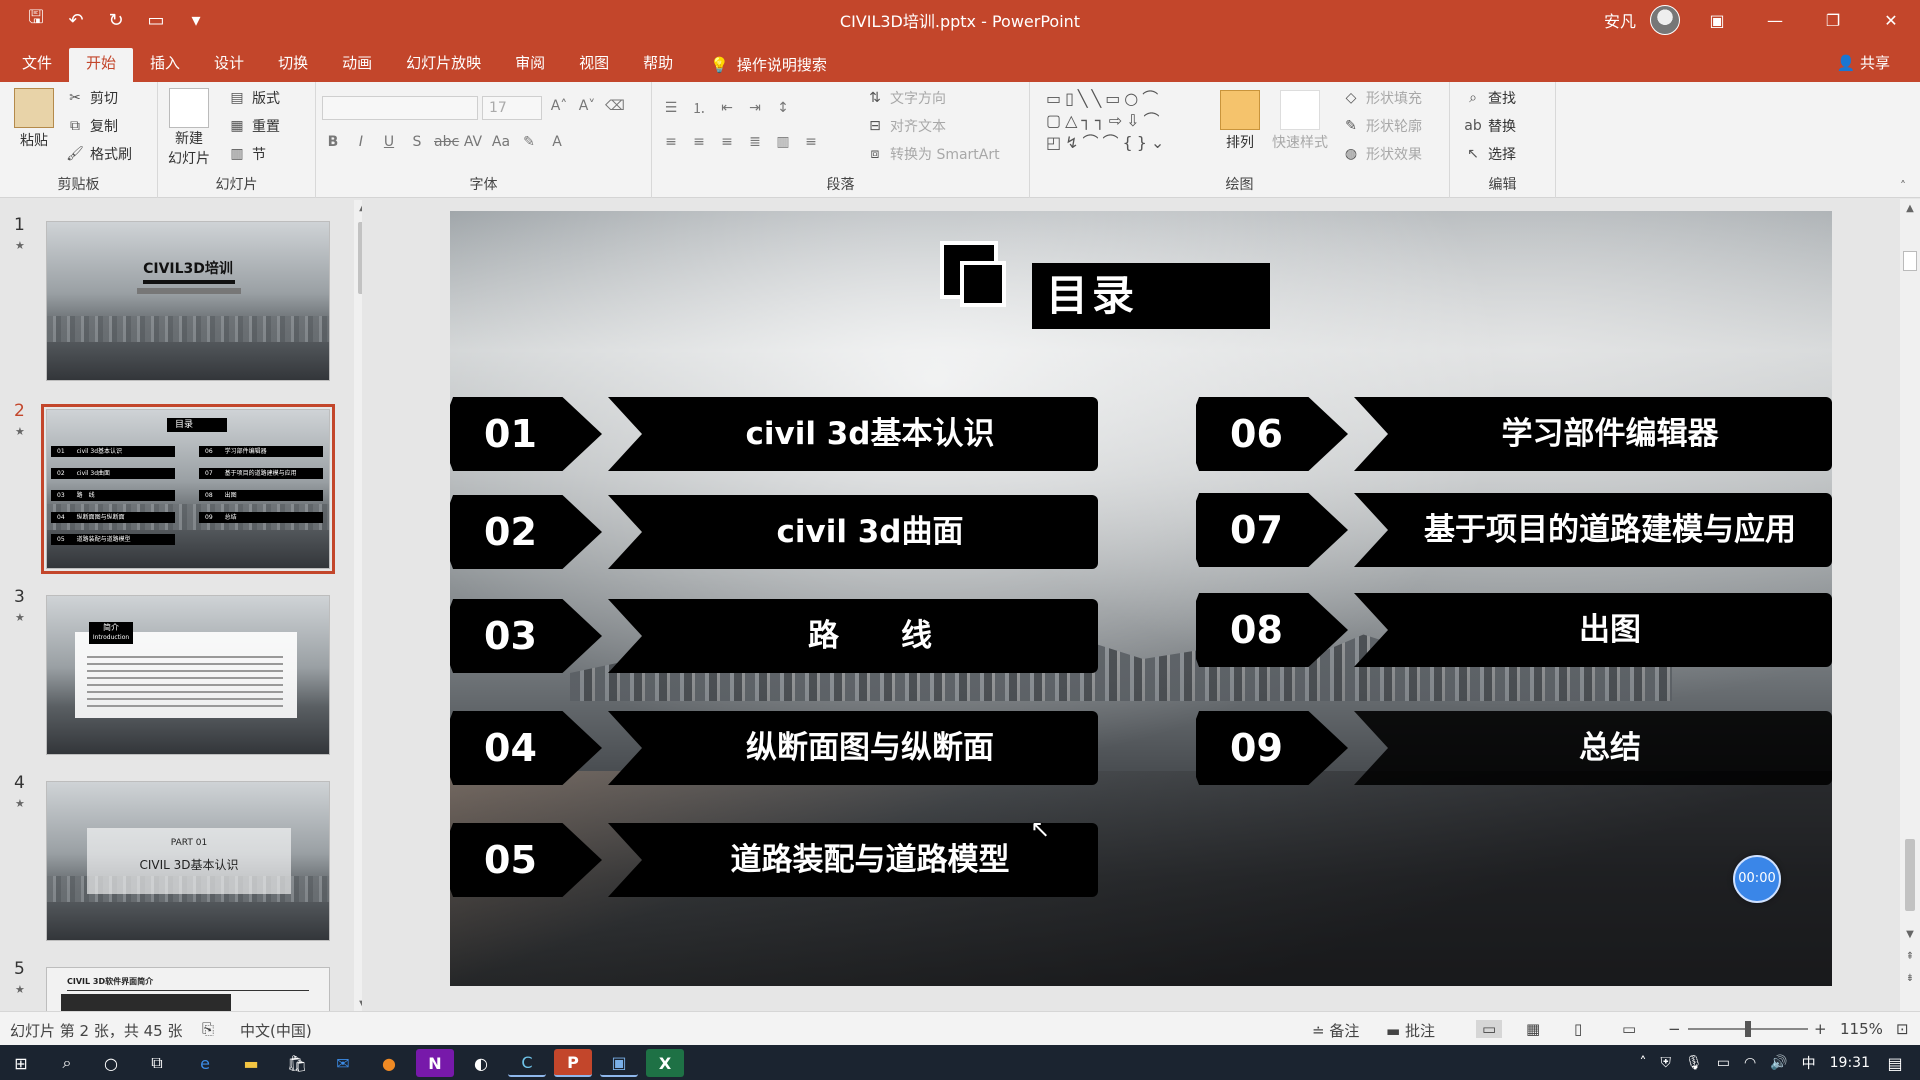 This screenshot has height=1080, width=1920. I want to click on new-slide-button: 新建 幻灯片, so click(189, 128).